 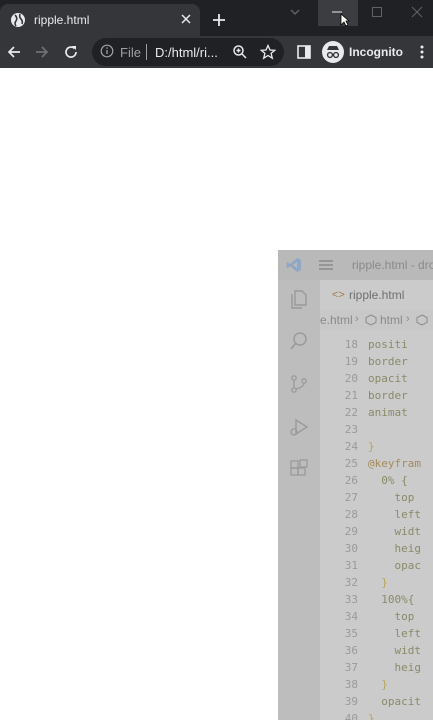 I want to click on line-number: 37, so click(x=351, y=667).